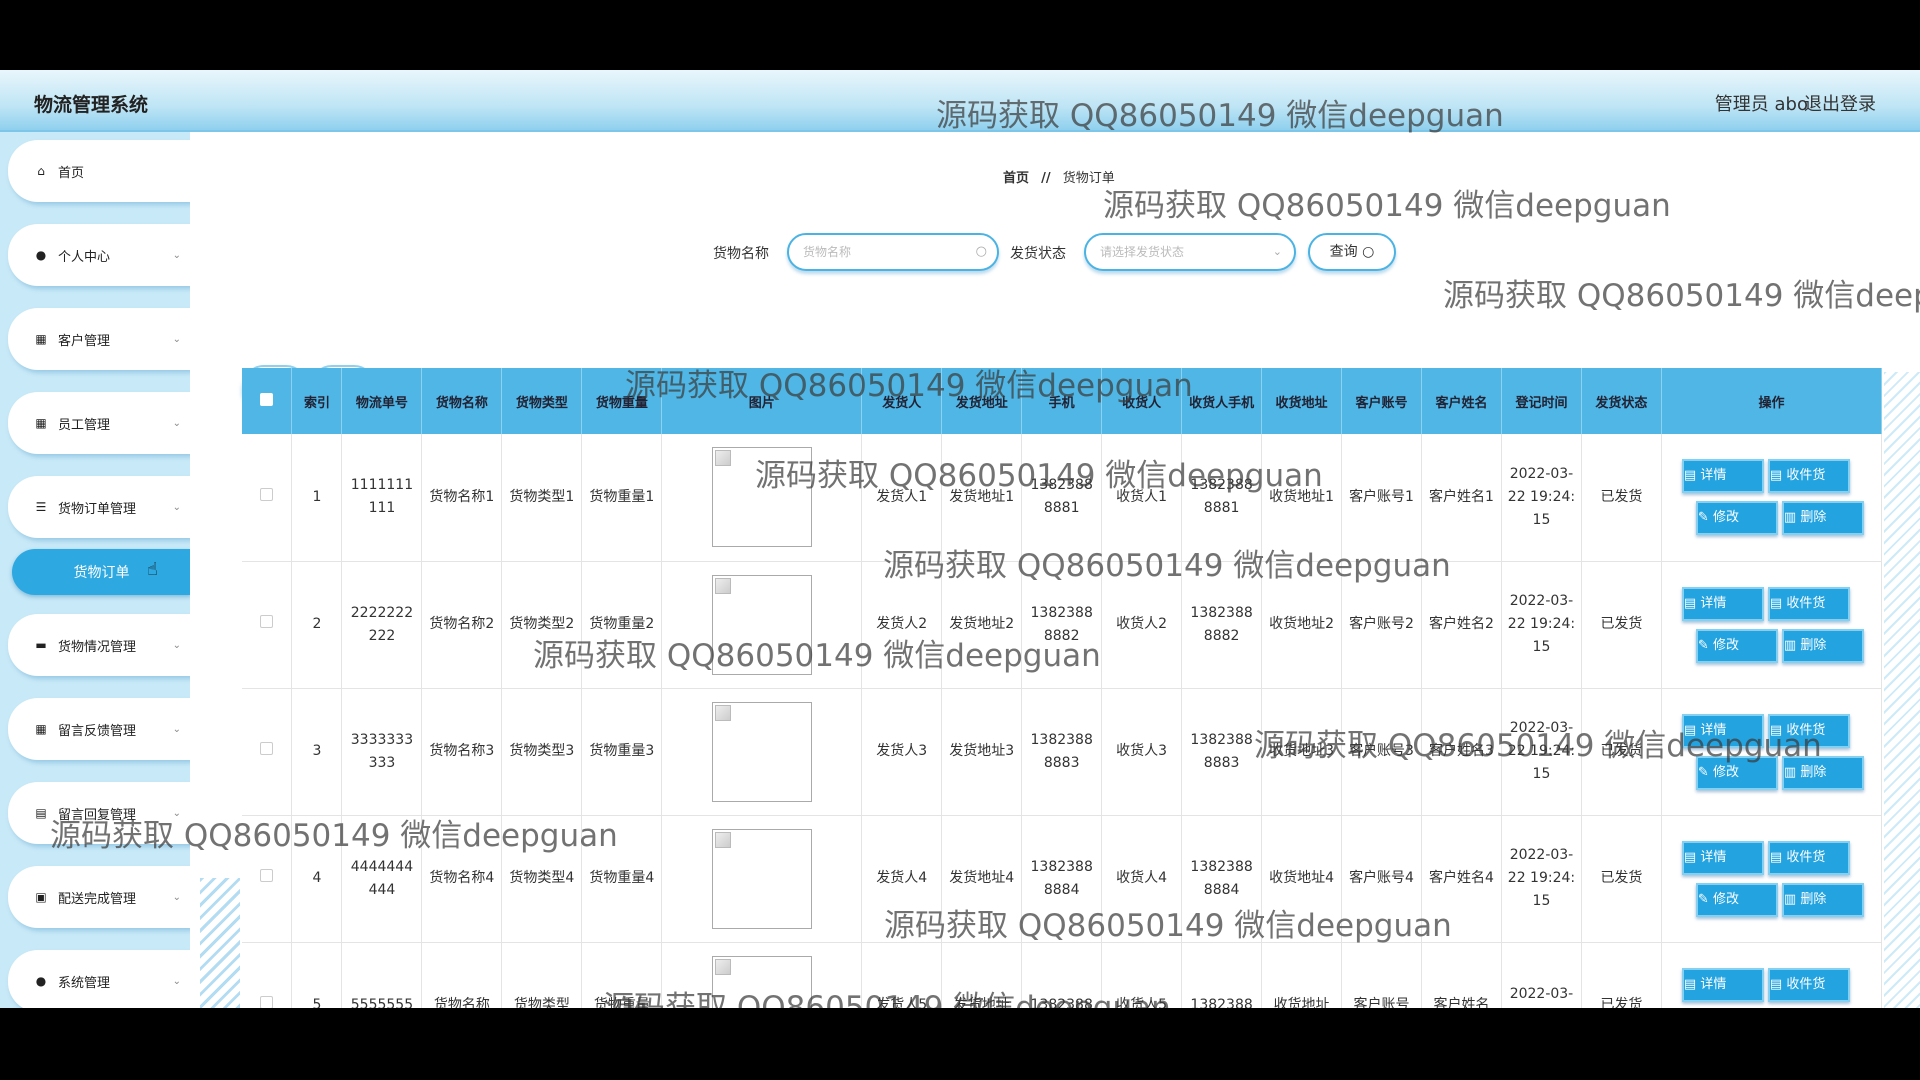 This screenshot has width=1920, height=1080. What do you see at coordinates (893, 252) in the screenshot?
I see `search-name-input: 货物名称 ○` at bounding box center [893, 252].